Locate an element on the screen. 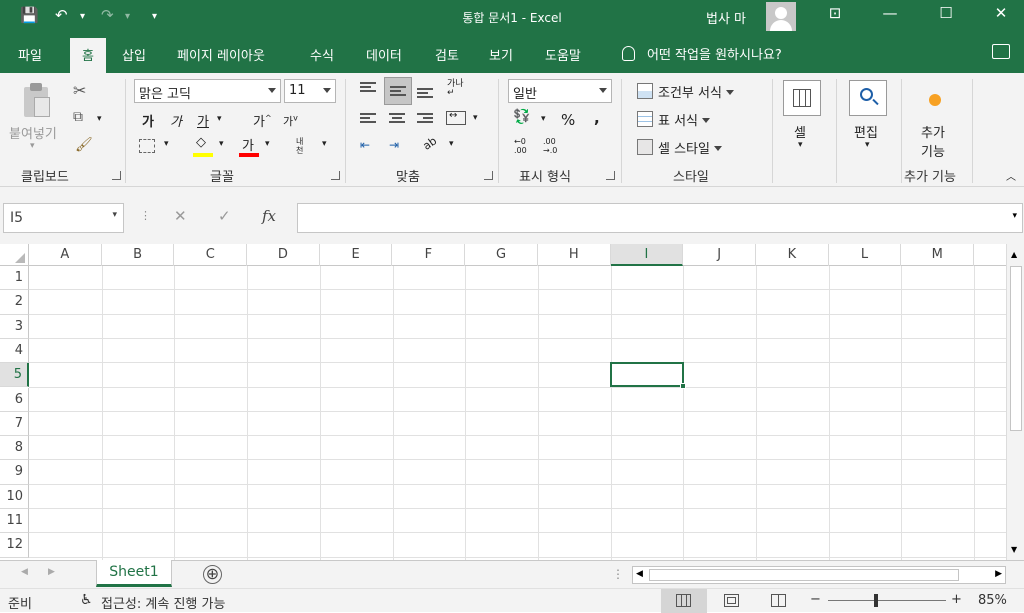 The image size is (1024, 613). tab-help: 도움말 is located at coordinates (563, 54).